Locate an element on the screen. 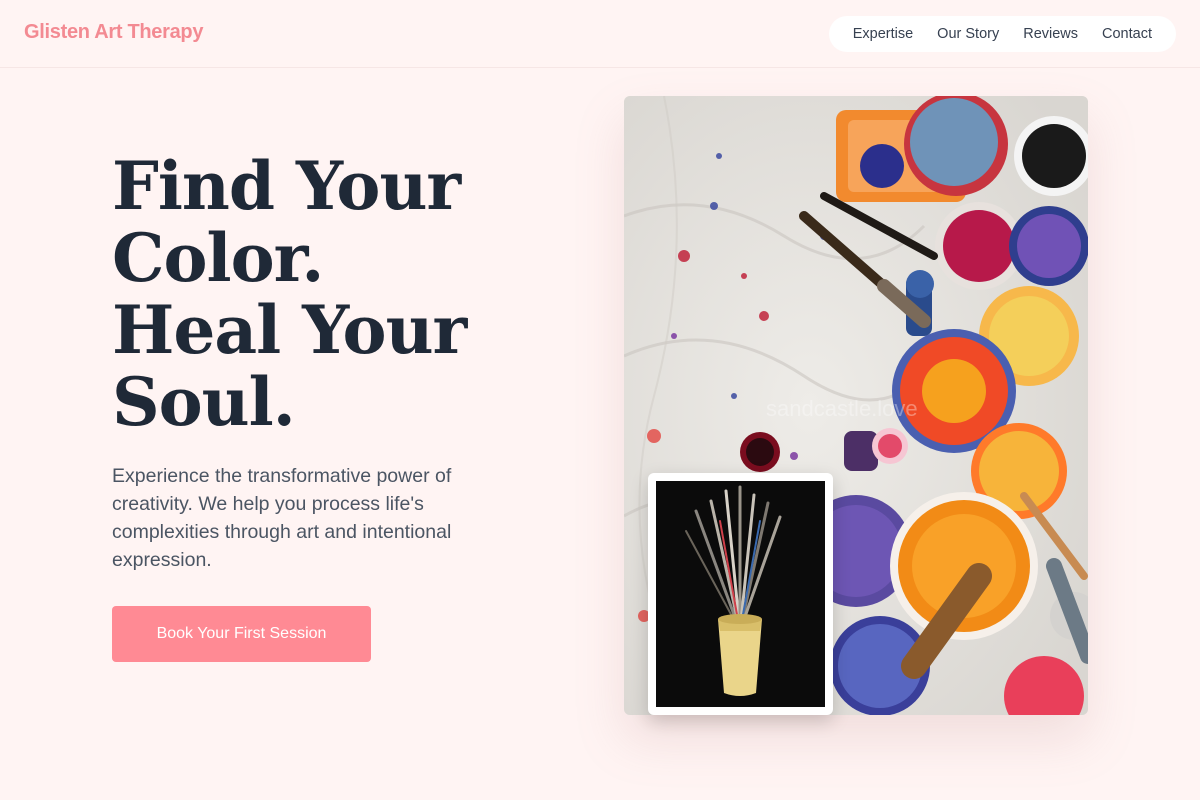 The height and width of the screenshot is (800, 1200). inset-image-frame is located at coordinates (740, 594).